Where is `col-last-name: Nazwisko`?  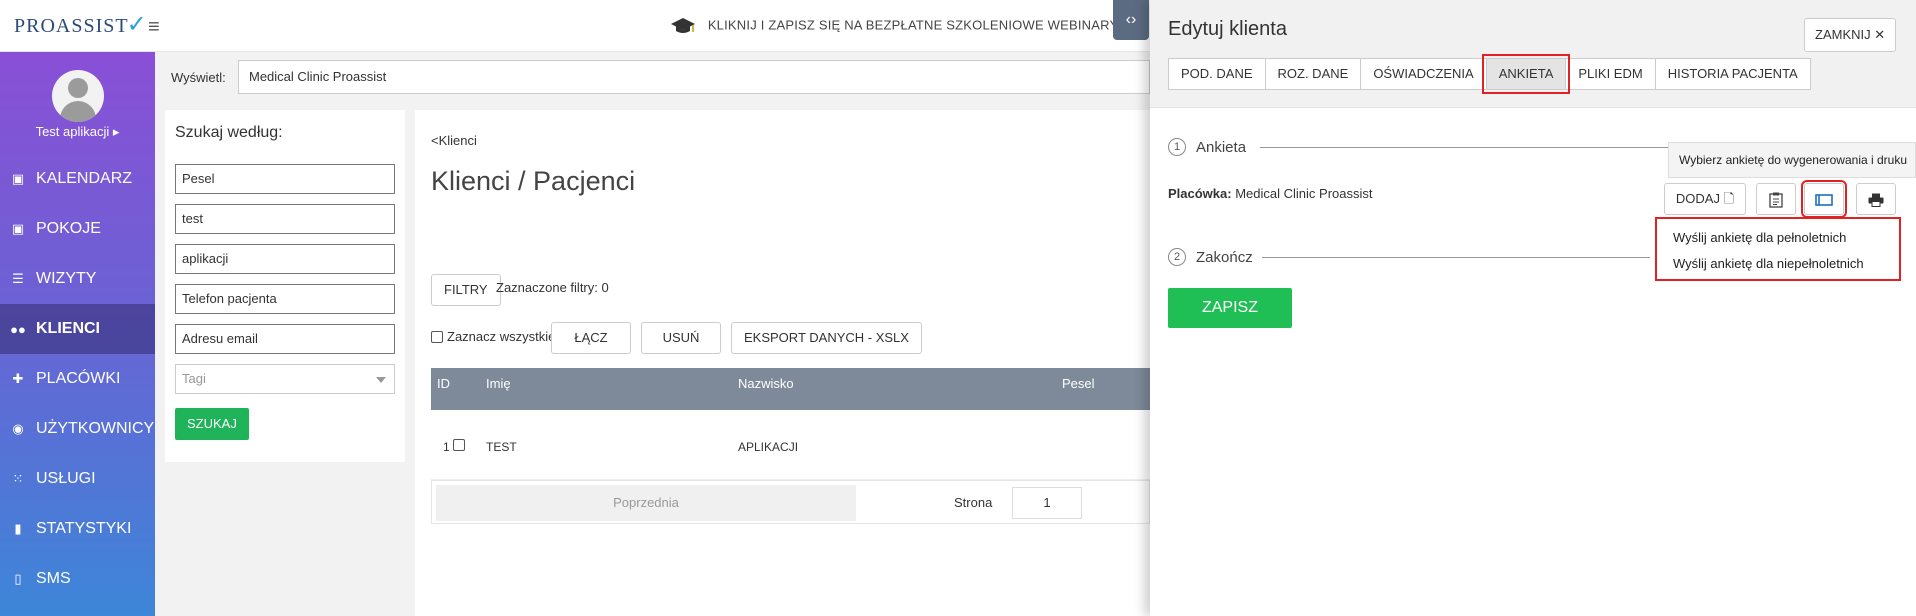 col-last-name: Nazwisko is located at coordinates (766, 383).